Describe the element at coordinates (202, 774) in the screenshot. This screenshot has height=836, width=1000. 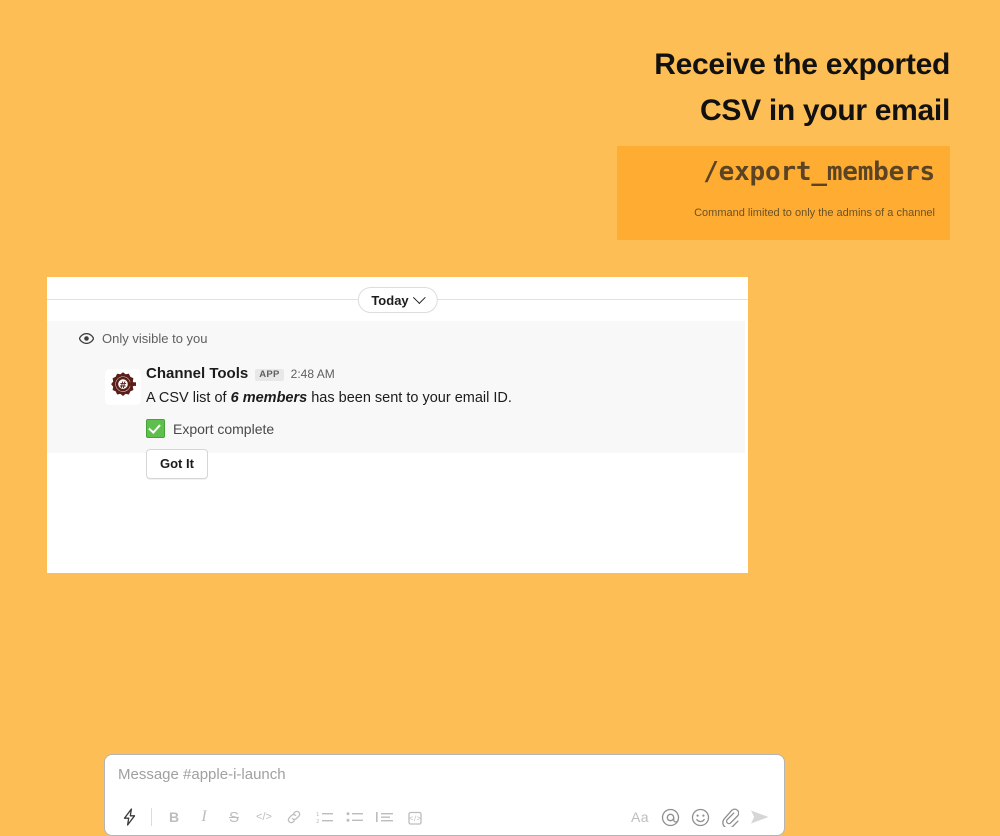
I see `message-input: Message #apple-i-launch` at that location.